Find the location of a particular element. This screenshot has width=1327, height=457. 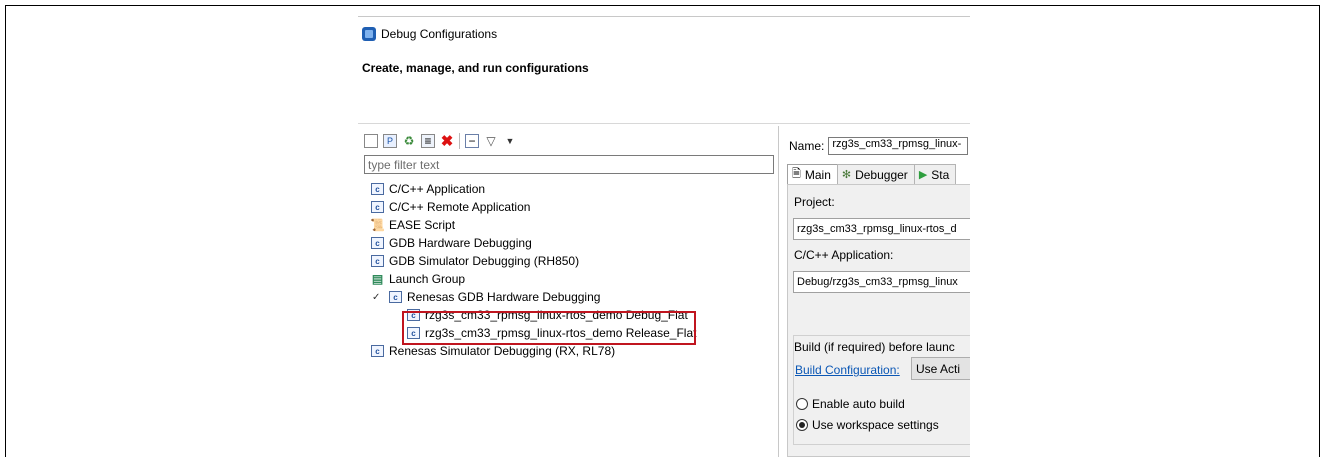

selection-highlight-box is located at coordinates (549, 328).